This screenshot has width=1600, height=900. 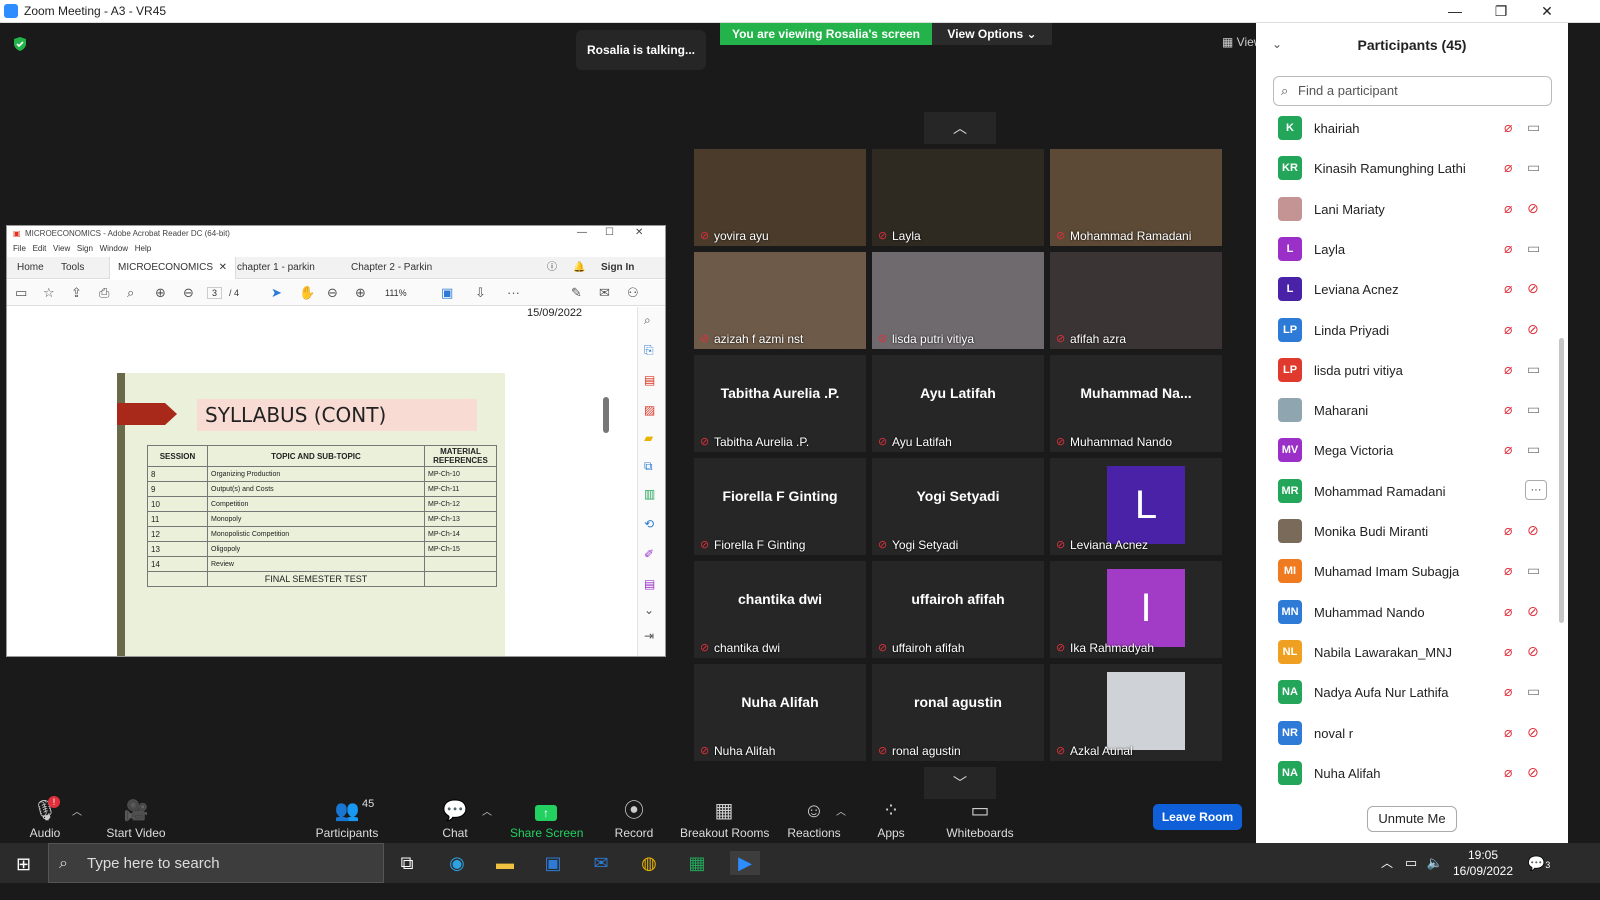 I want to click on participant-row: NL Nabila Lawarakan_MNJ ⌀ ⊘, so click(x=1412, y=653).